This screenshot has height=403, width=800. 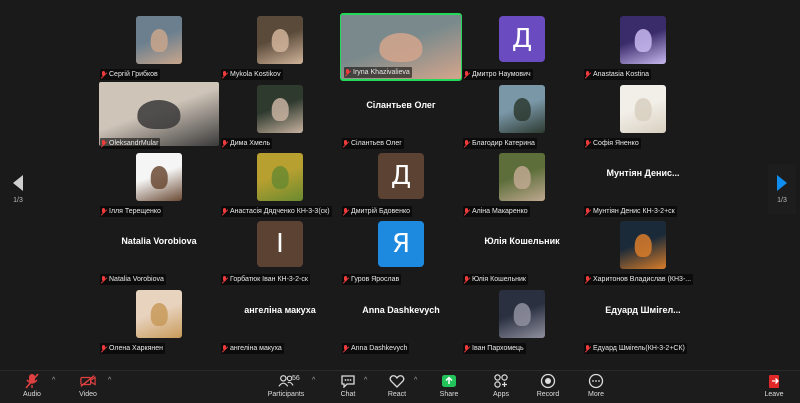 What do you see at coordinates (522, 241) in the screenshot?
I see `participant-display-name: Юлія Кошельник` at bounding box center [522, 241].